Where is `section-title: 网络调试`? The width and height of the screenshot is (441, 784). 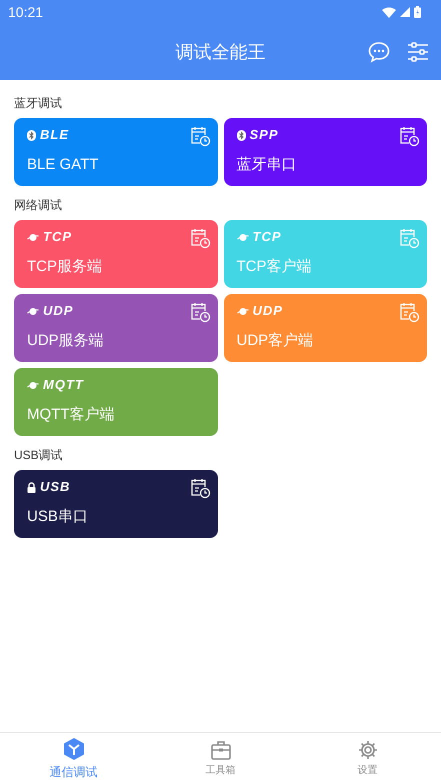 section-title: 网络调试 is located at coordinates (38, 205).